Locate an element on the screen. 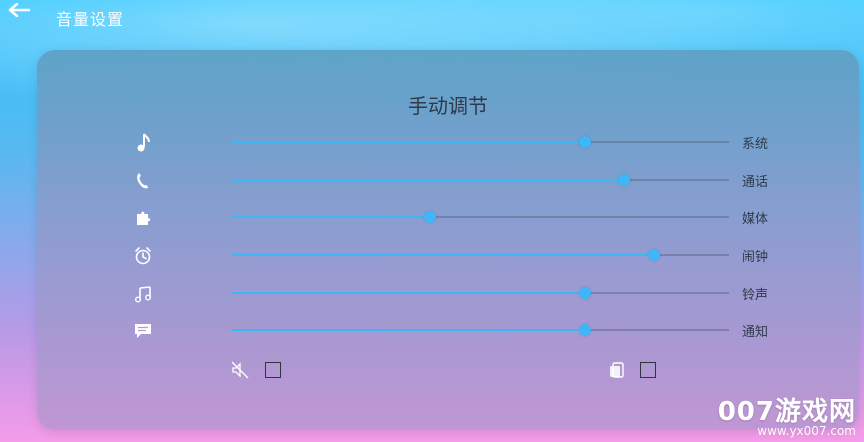  ringtone-slider-thumb is located at coordinates (585, 293).